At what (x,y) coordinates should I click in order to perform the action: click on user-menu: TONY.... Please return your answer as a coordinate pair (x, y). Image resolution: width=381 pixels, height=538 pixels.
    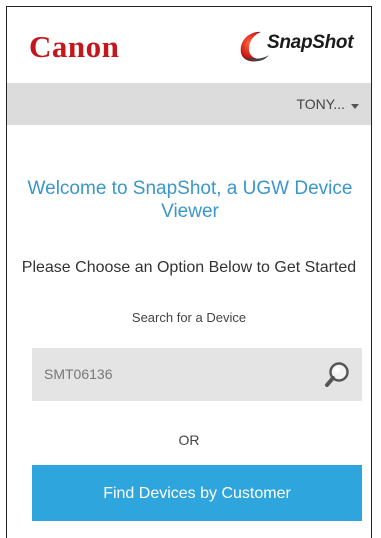
    Looking at the image, I should click on (327, 104).